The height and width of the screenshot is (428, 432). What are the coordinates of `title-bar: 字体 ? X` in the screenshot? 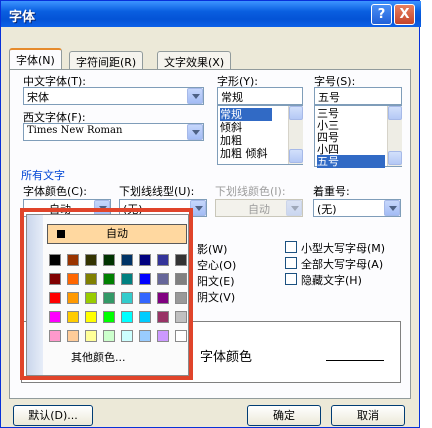 It's located at (211, 14).